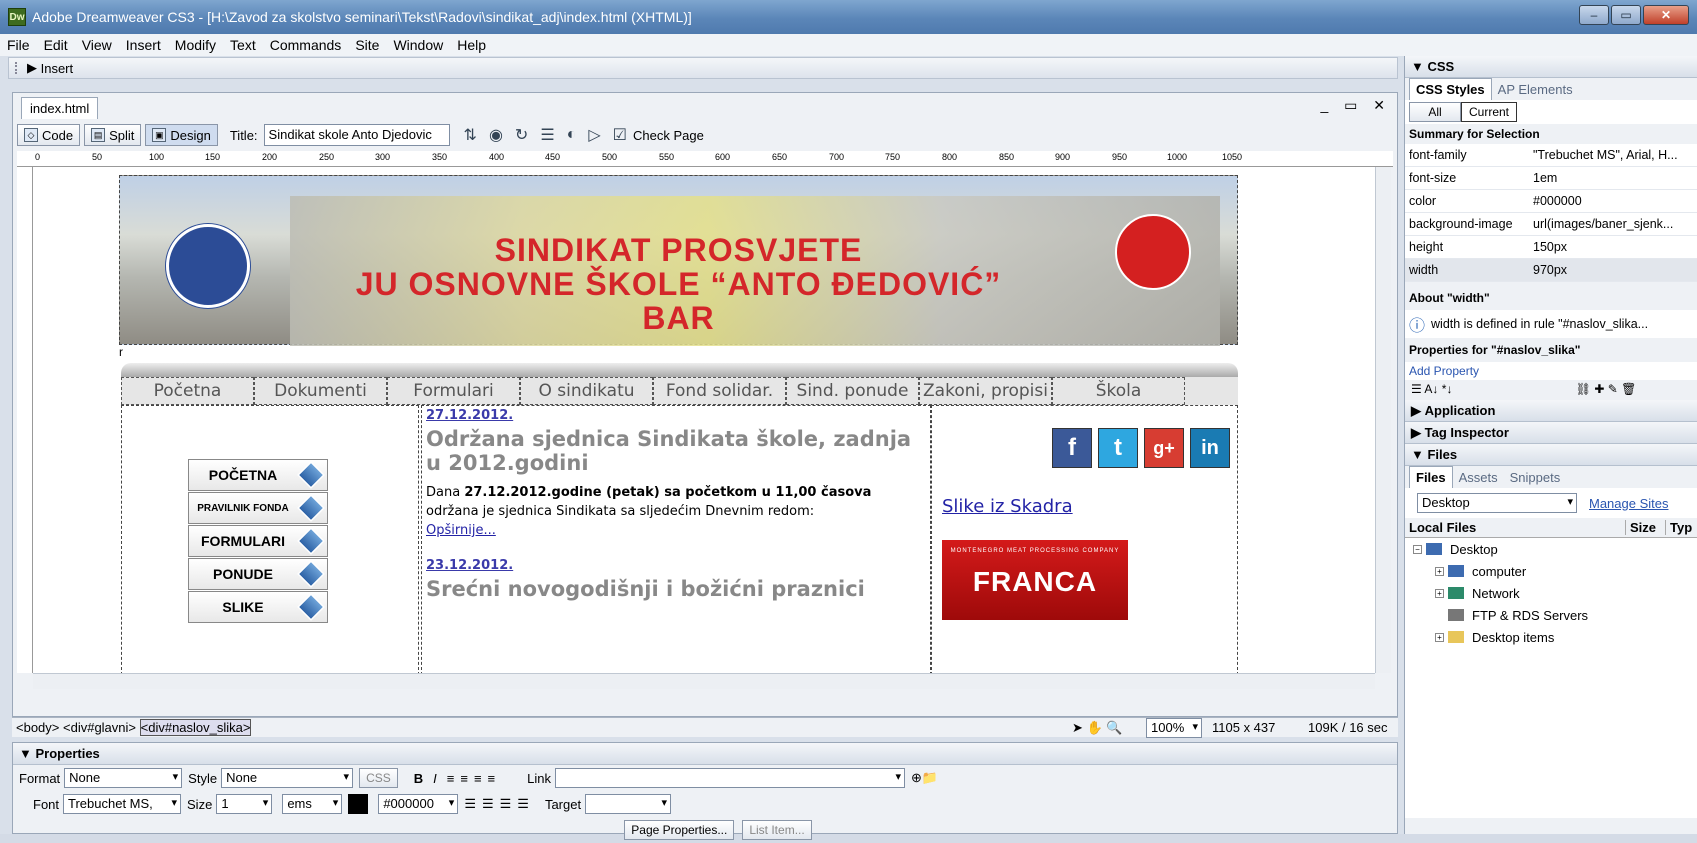 The image size is (1697, 843). What do you see at coordinates (1551, 571) in the screenshot?
I see `tree-node-computer: + computer` at bounding box center [1551, 571].